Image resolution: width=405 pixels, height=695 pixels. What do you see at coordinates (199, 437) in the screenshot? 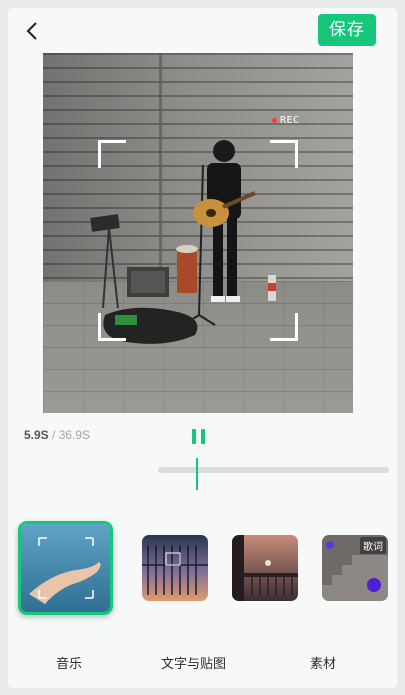
I see `pause-button` at bounding box center [199, 437].